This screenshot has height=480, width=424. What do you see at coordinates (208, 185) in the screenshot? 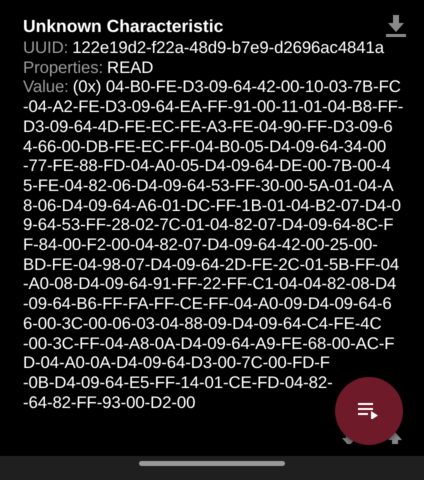
I see `value-text: 5-FE-04-82-06-D4-09-64-53-FF-30-00-5A-01-04-A` at bounding box center [208, 185].